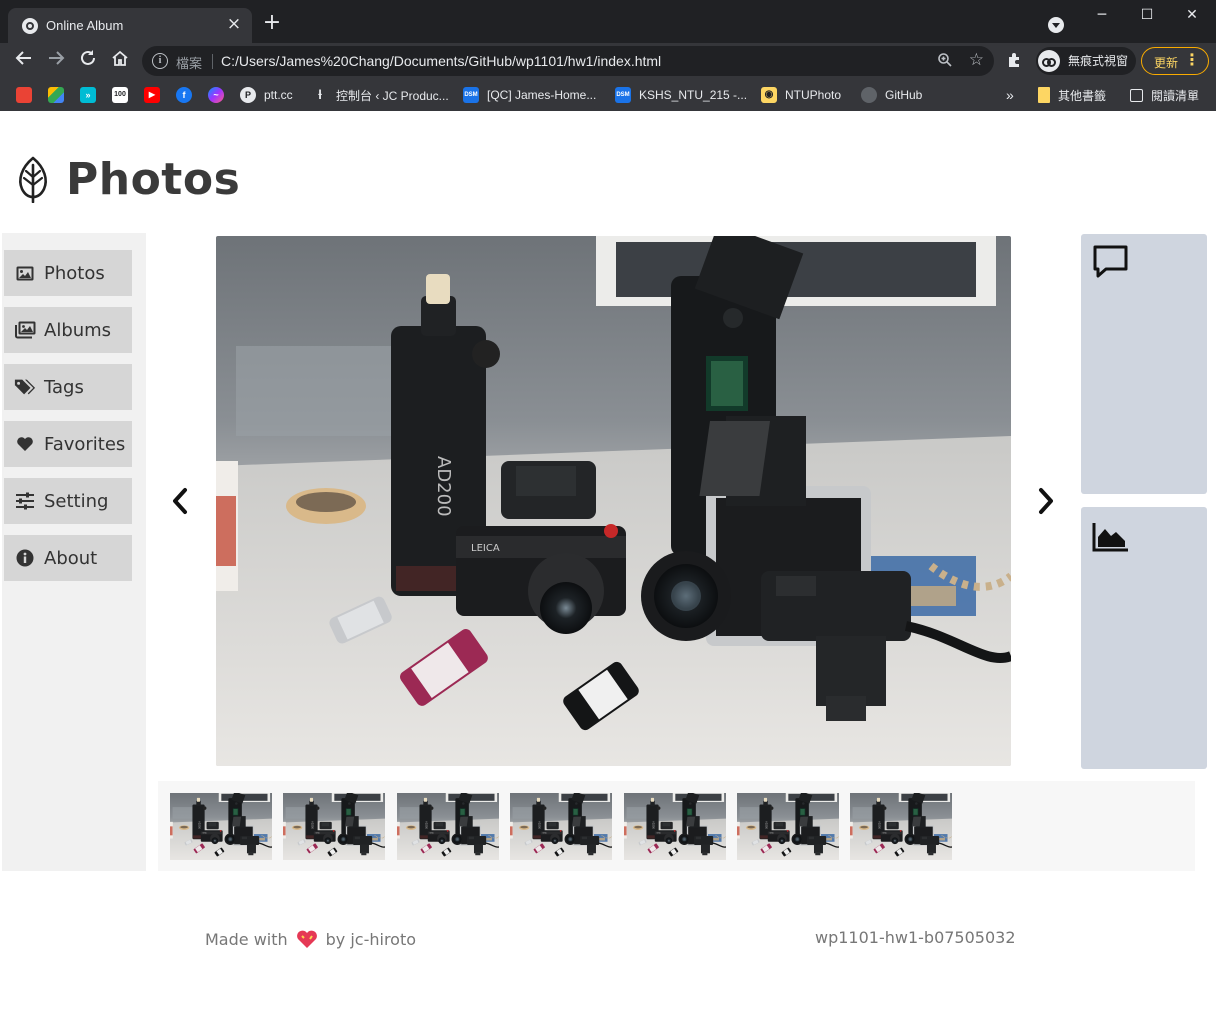  I want to click on p-icon: P, so click(248, 95).